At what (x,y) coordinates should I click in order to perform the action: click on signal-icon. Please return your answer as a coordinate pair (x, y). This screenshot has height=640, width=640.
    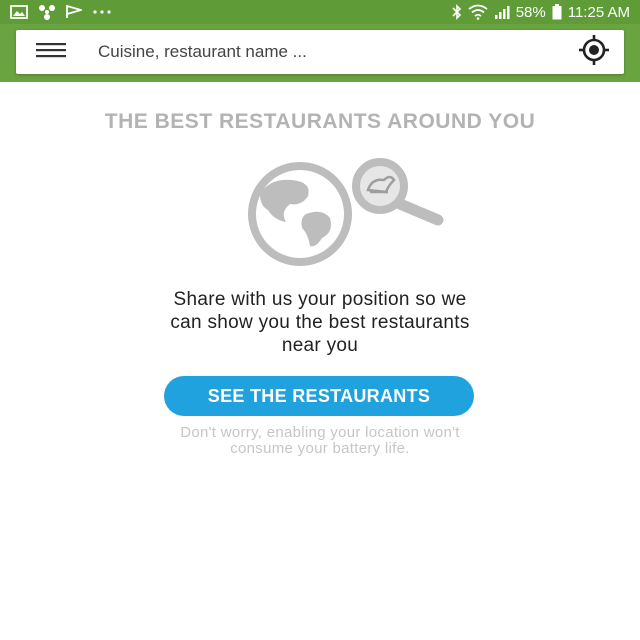
    Looking at the image, I should click on (502, 12).